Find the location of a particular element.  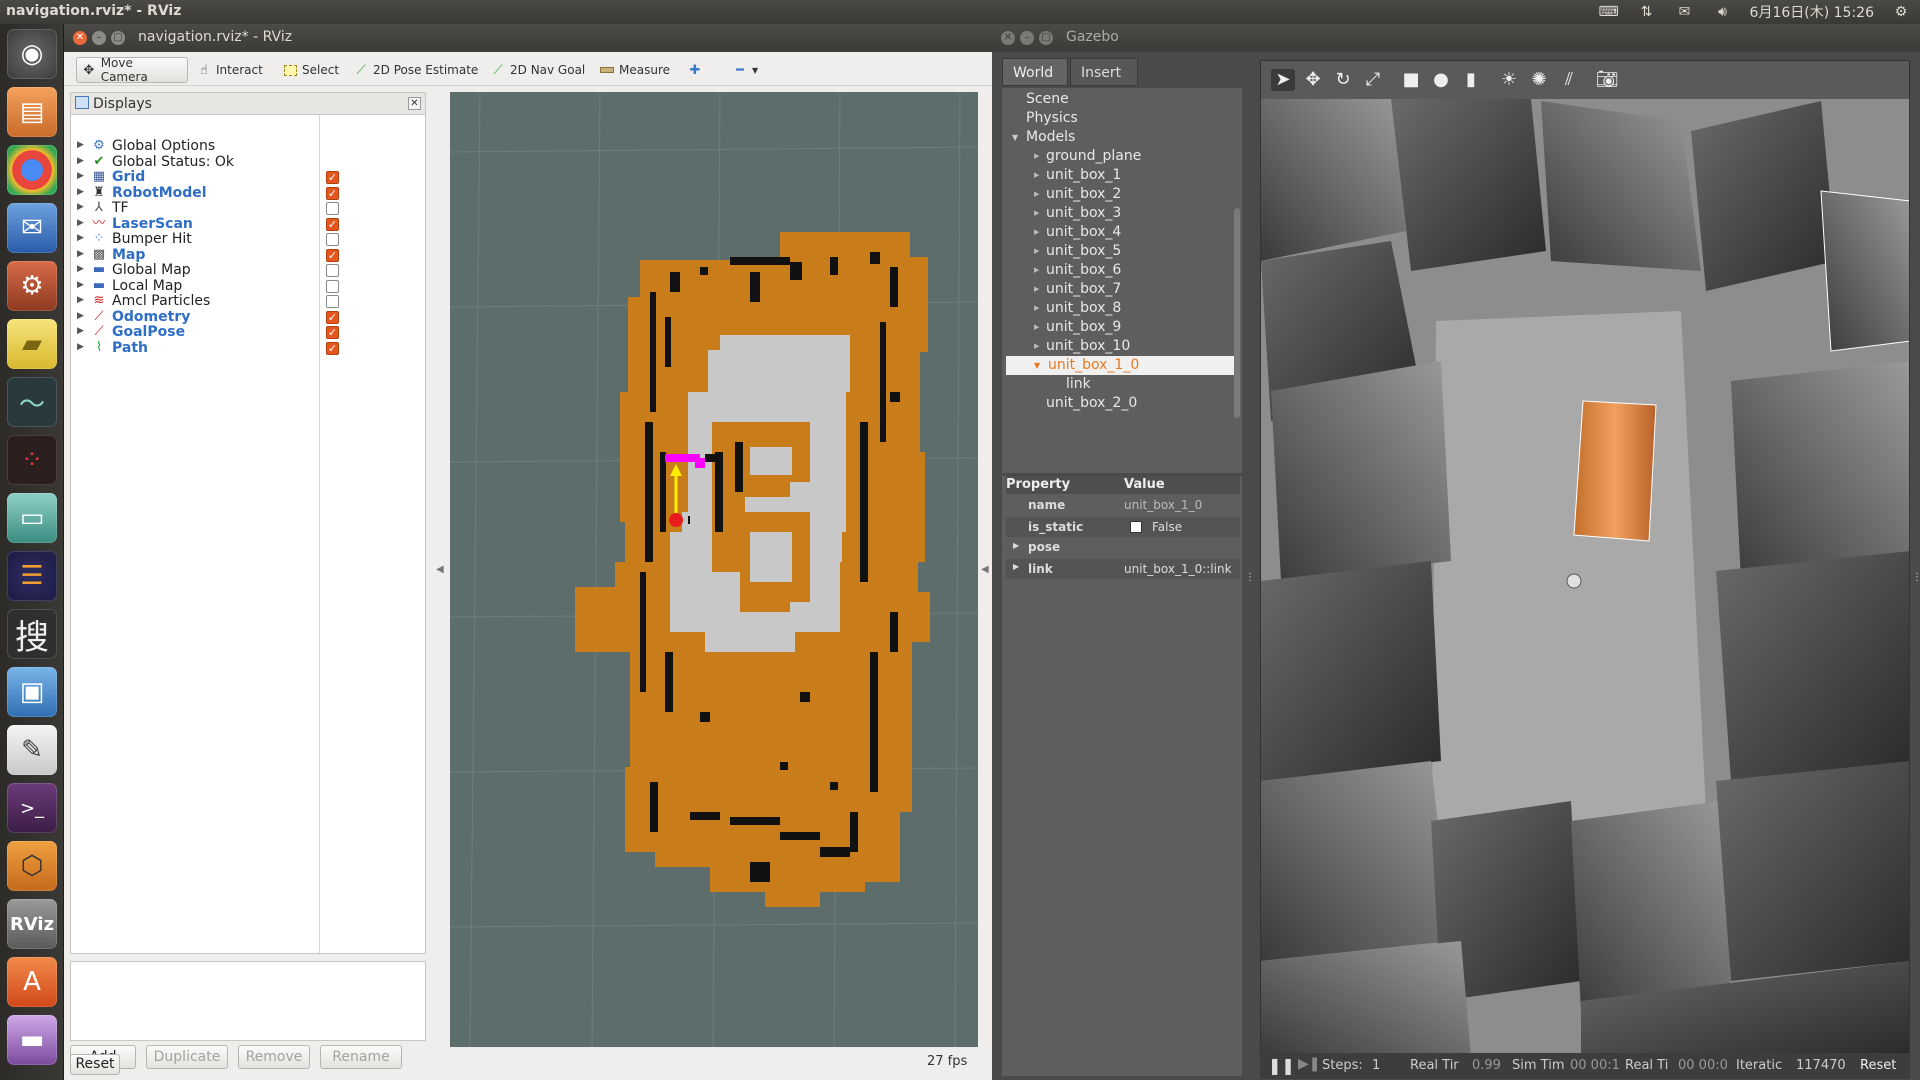

eclipse-icon: ☰ is located at coordinates (32, 576).